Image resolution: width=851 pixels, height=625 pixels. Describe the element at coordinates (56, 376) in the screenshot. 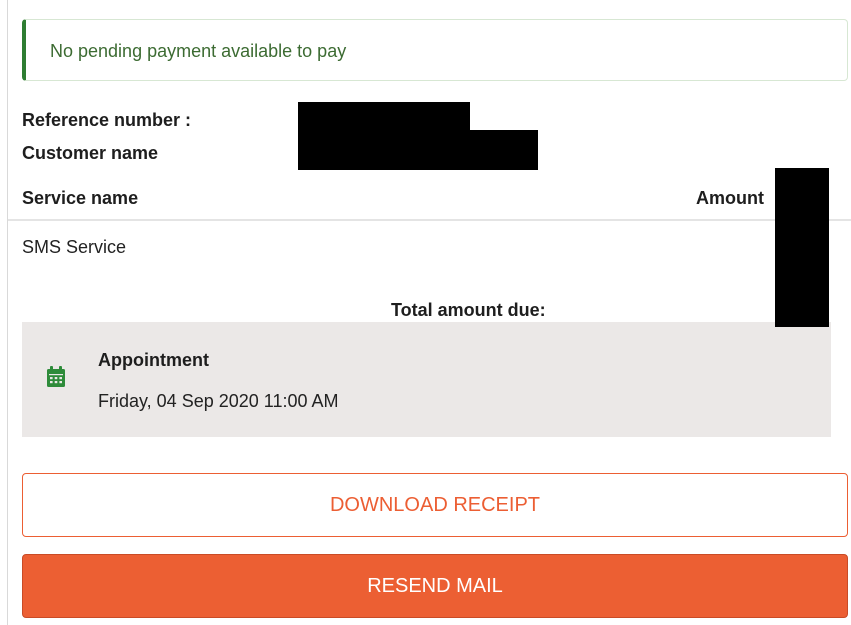

I see `calendar-icon` at that location.